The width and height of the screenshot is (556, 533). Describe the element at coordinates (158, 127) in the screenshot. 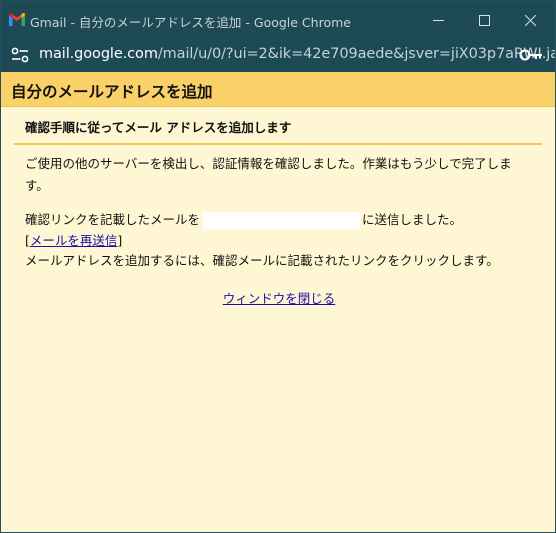

I see `section-heading: 確認手順に従ってメール アドレスを追加します` at that location.